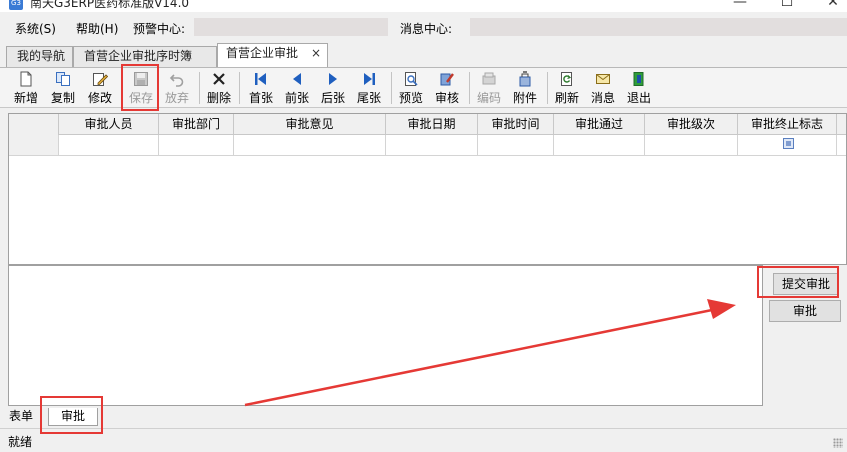  What do you see at coordinates (35, 28) in the screenshot?
I see `menu-system: 系统(S)` at bounding box center [35, 28].